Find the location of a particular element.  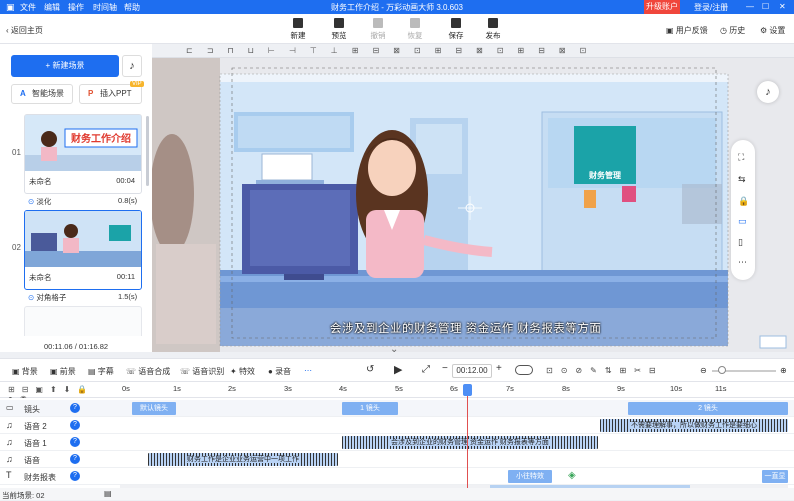

preview-label: 预览 is located at coordinates (339, 35).